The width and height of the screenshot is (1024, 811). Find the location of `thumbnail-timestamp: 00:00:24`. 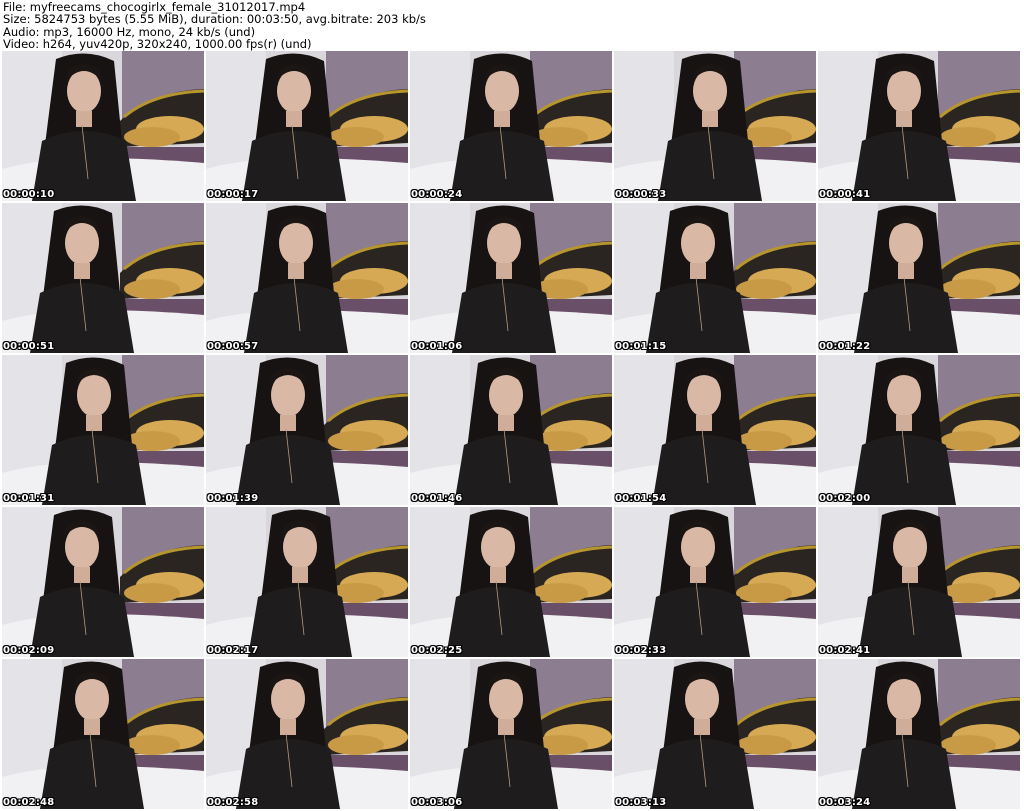

thumbnail-timestamp: 00:00:24 is located at coordinates (437, 194).